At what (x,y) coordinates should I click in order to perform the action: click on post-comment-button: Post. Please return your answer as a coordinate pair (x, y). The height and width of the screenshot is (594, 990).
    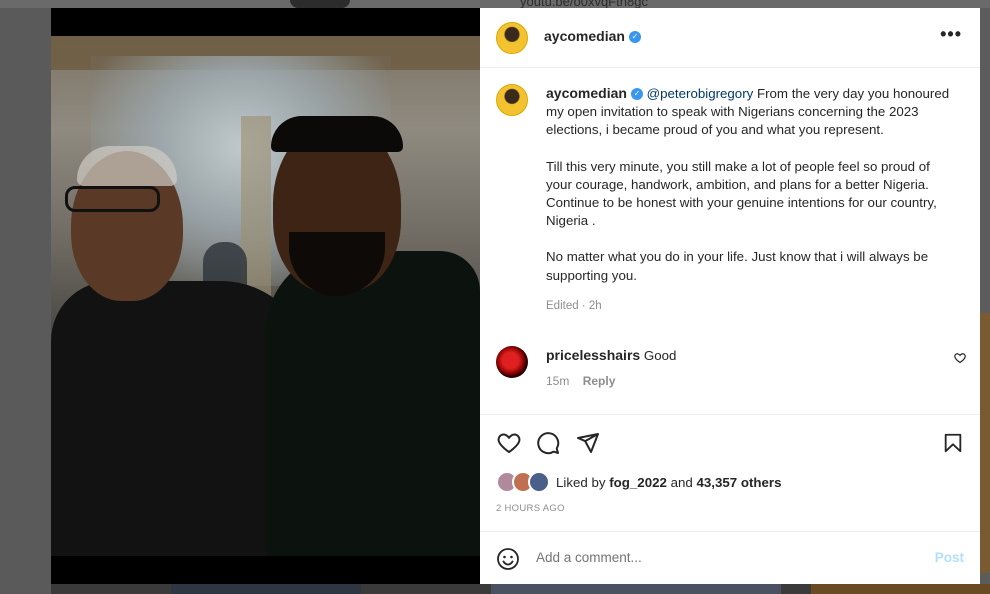
    Looking at the image, I should click on (949, 557).